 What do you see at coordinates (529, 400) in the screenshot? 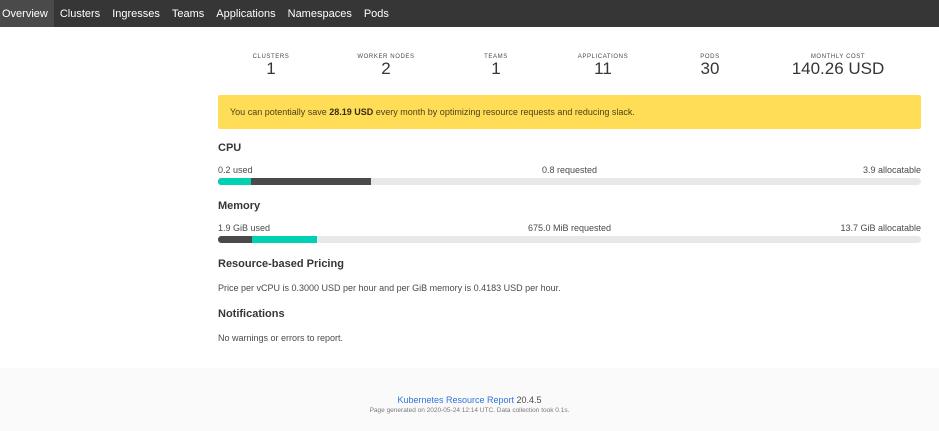
I see `version-label: 20.4.5` at bounding box center [529, 400].